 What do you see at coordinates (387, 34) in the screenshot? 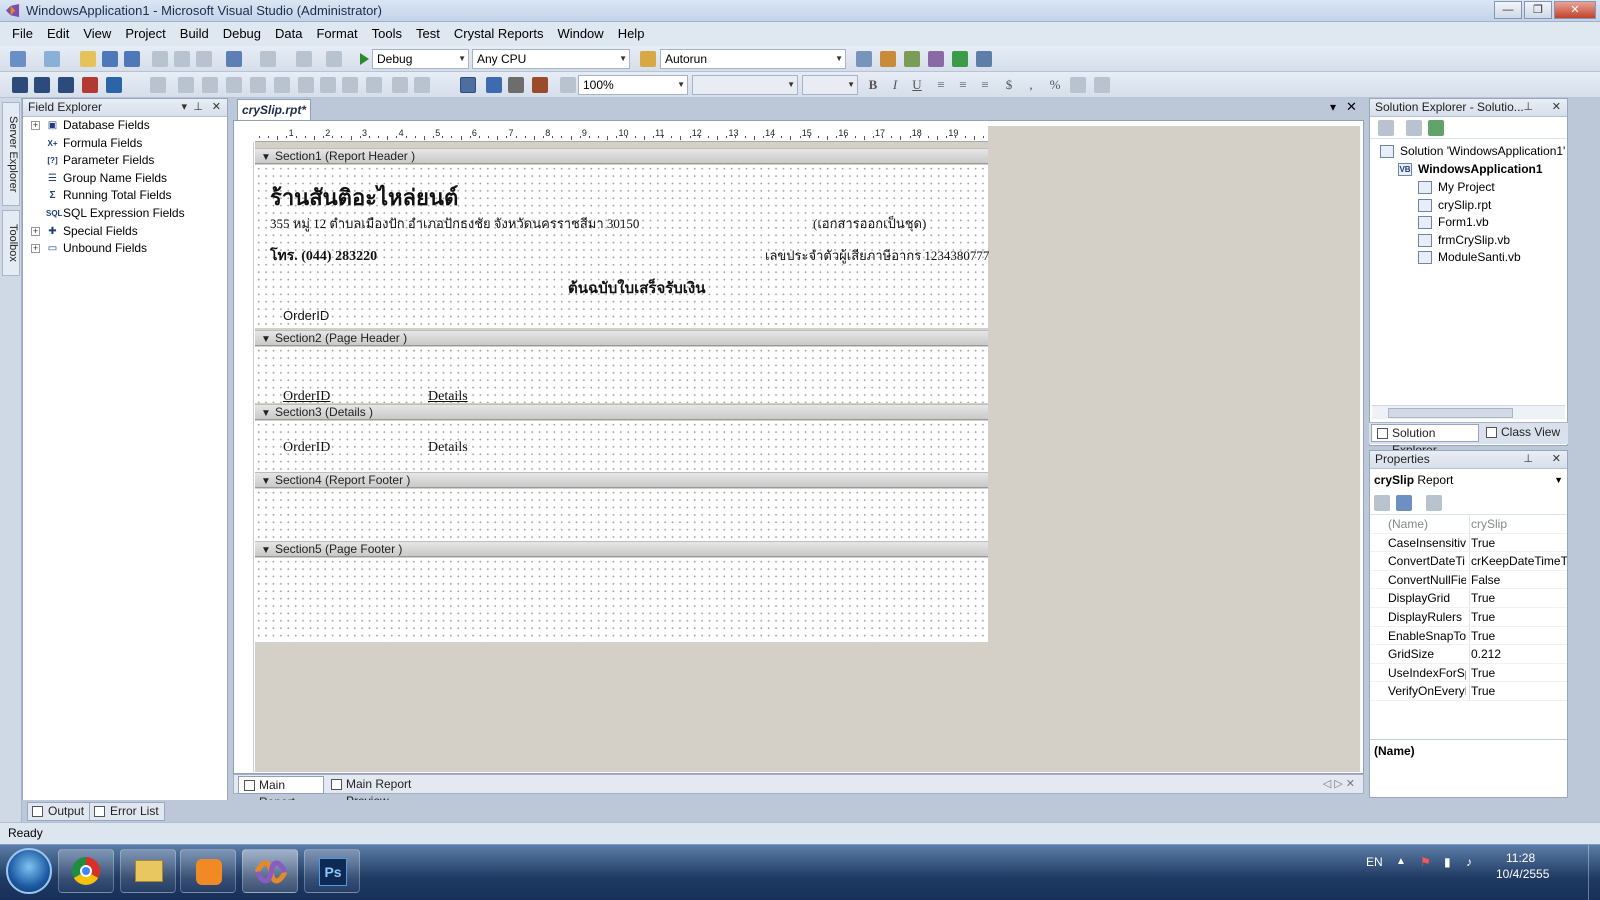
I see `menu-tools: Tools` at bounding box center [387, 34].